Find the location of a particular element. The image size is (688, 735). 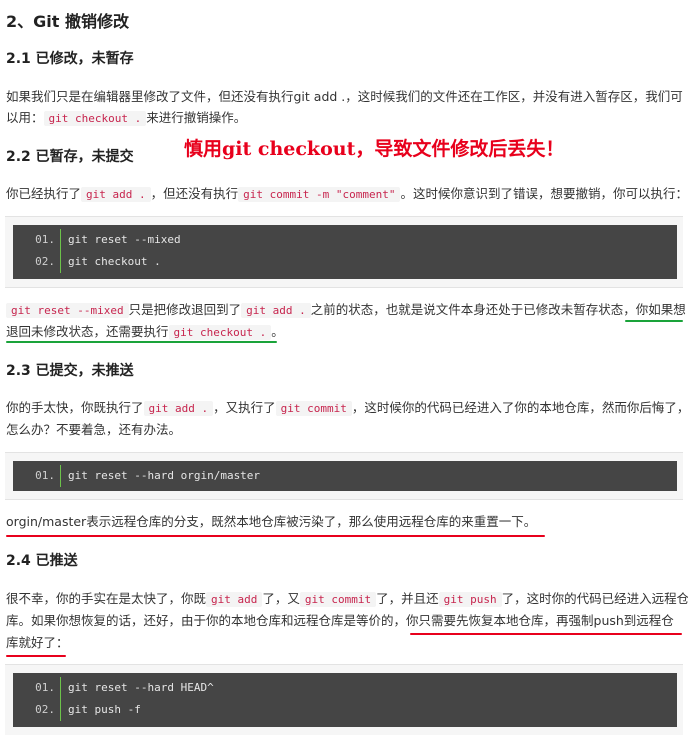

text: 之前的状态，也就是说文件本身还处于已修改未暂存状态， is located at coordinates (473, 309).